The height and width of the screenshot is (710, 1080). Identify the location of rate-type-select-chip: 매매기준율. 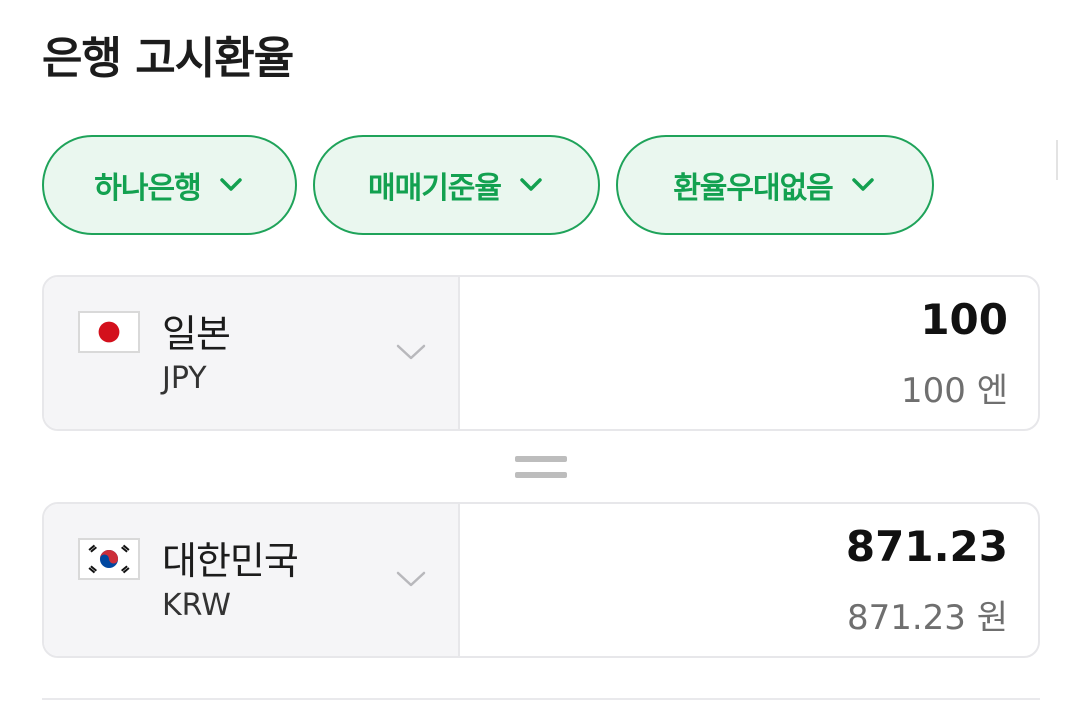
(456, 185).